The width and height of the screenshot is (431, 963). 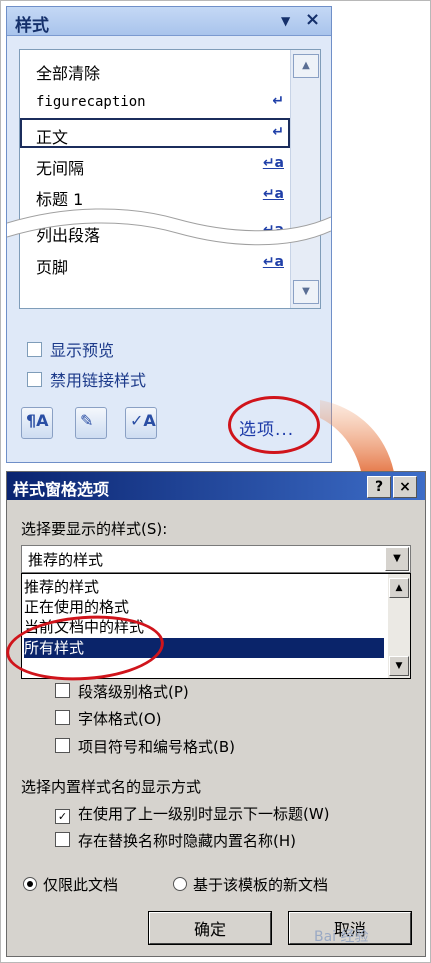 I want to click on select-styles-label: 选择要显示的样式(S):, so click(x=94, y=529).